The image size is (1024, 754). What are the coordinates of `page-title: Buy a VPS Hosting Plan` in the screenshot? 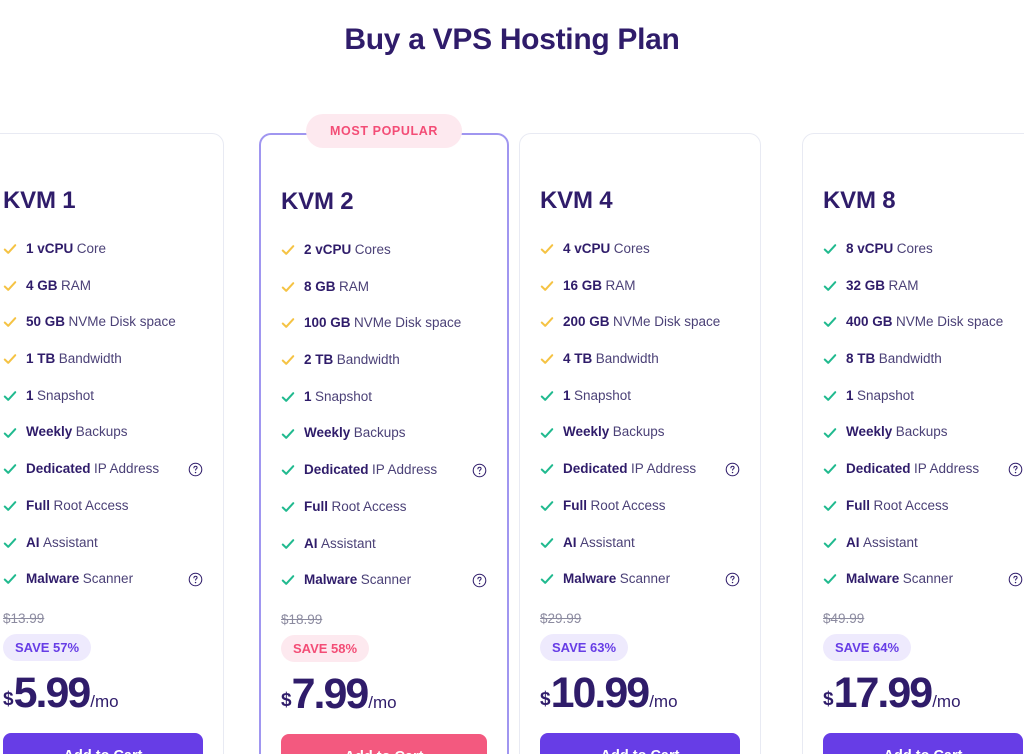 It's located at (512, 39).